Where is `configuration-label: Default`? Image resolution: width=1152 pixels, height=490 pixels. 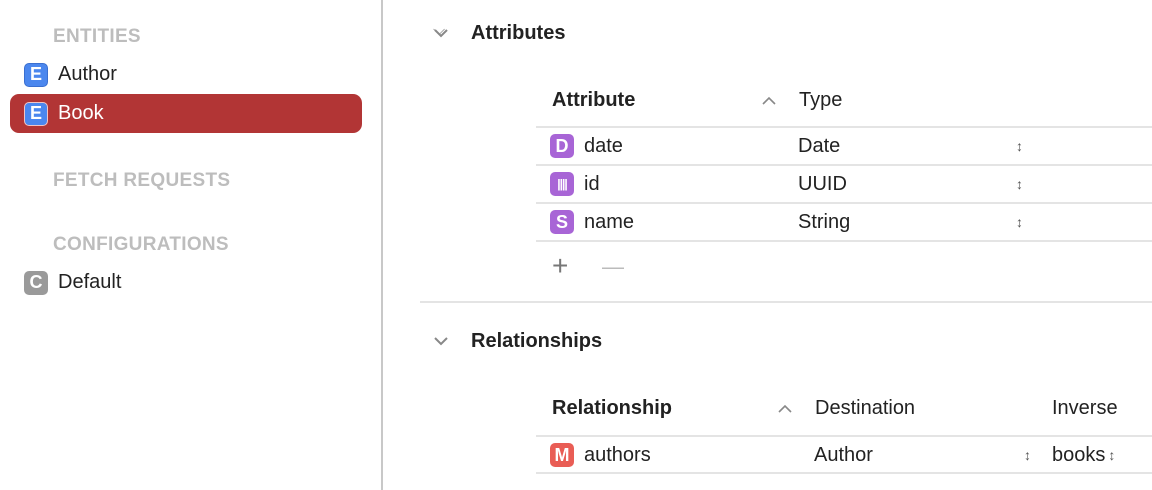
configuration-label: Default is located at coordinates (90, 282).